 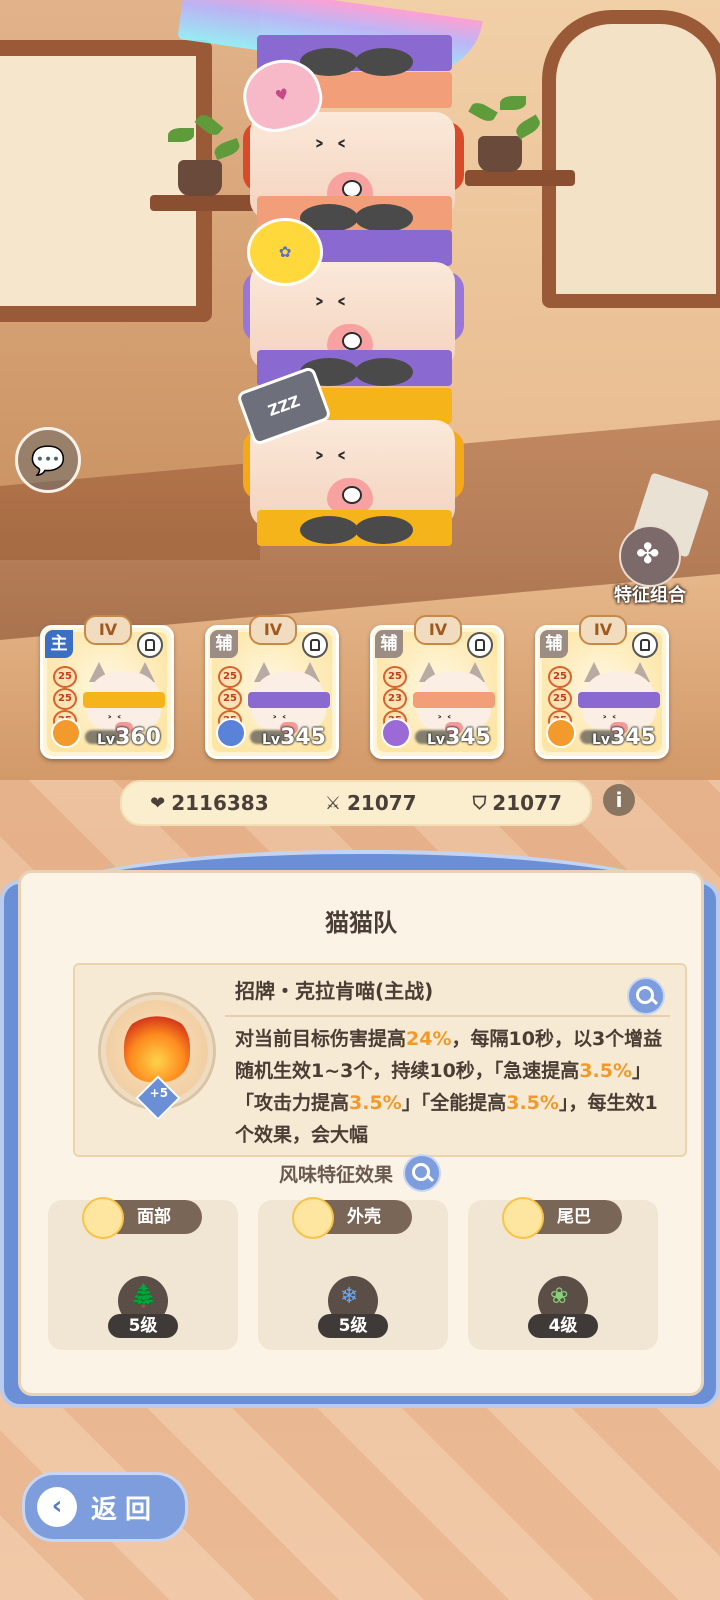 I want to click on heart-icon: ❤, so click(x=158, y=803).